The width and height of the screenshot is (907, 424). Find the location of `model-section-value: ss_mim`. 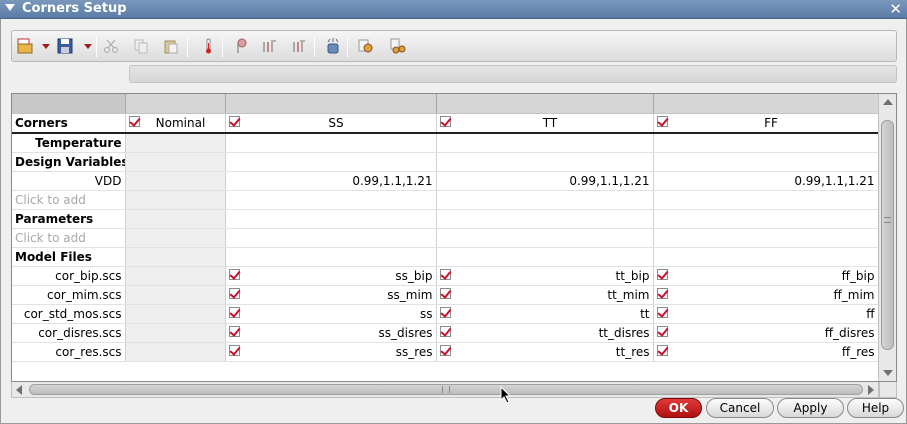

model-section-value: ss_mim is located at coordinates (410, 294).